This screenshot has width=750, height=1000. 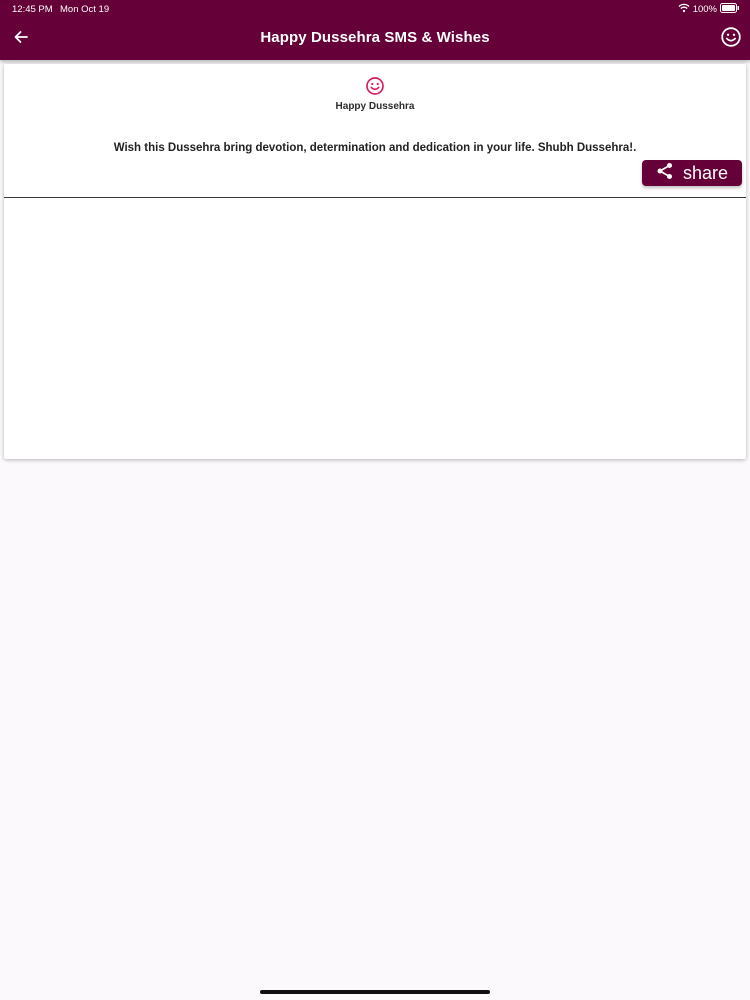 I want to click on smiley-button, so click(x=731, y=39).